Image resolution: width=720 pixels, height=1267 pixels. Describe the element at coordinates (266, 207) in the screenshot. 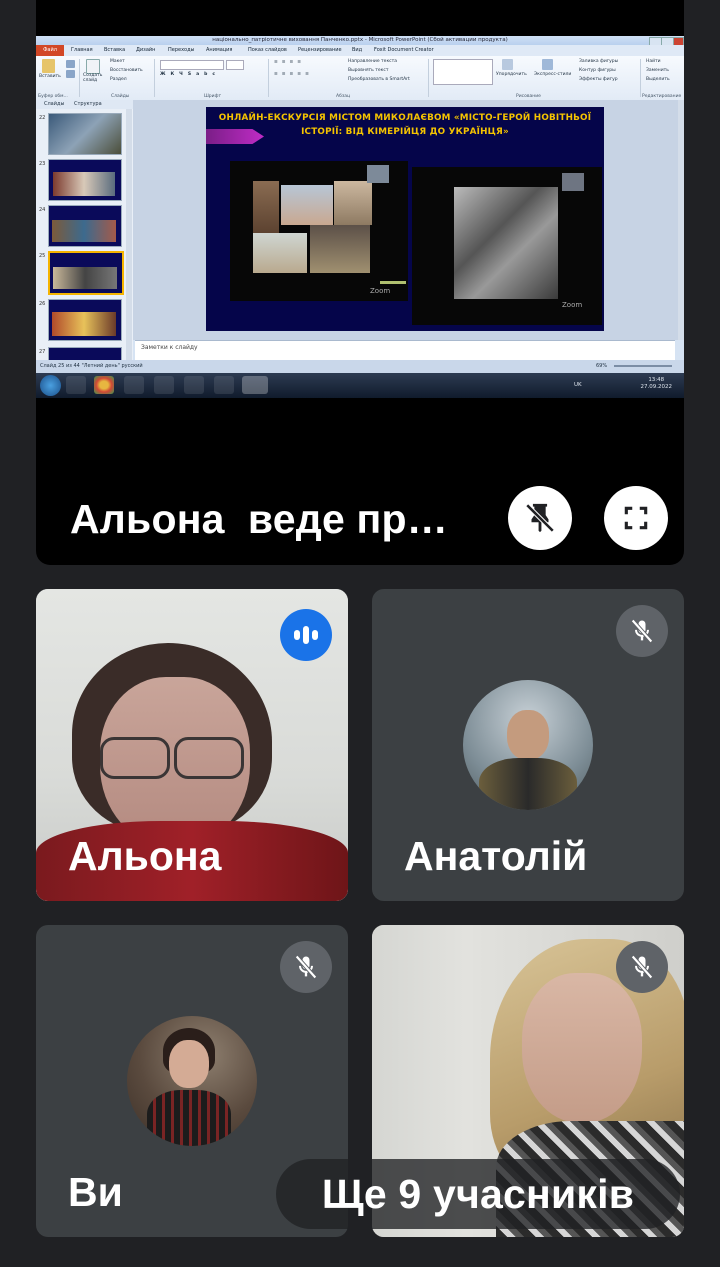

I see `photo-church` at that location.